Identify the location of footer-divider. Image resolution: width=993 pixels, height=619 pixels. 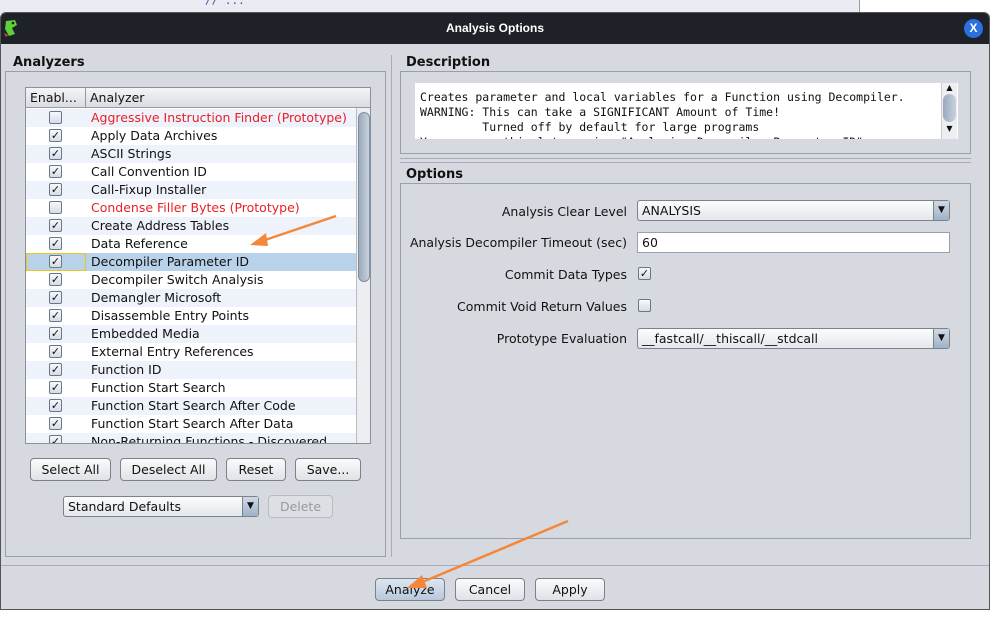
(495, 565).